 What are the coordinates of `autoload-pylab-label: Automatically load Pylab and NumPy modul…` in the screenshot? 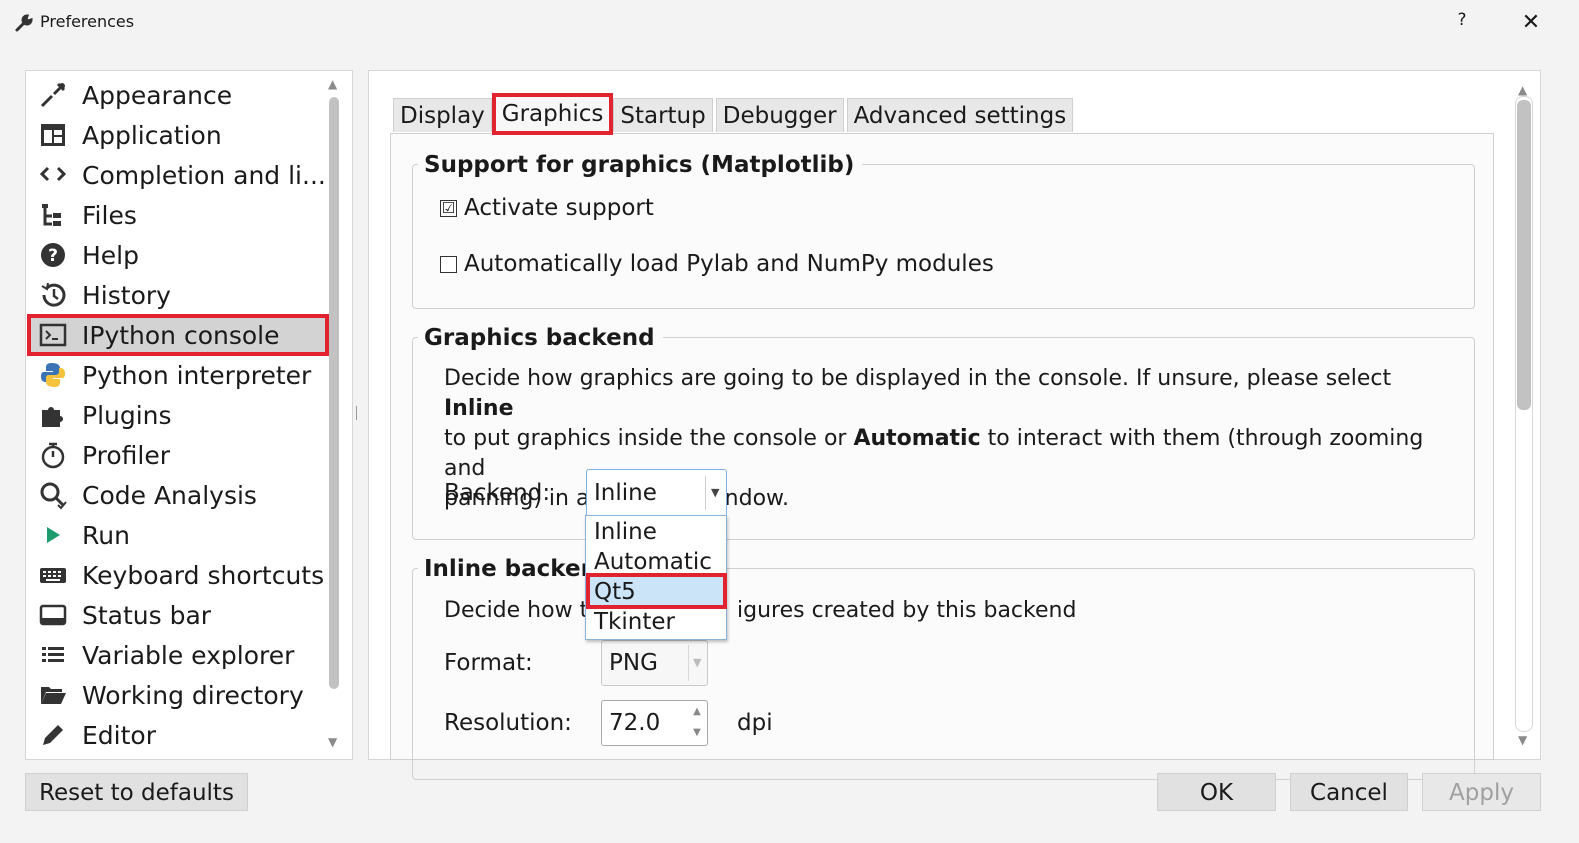 It's located at (729, 264).